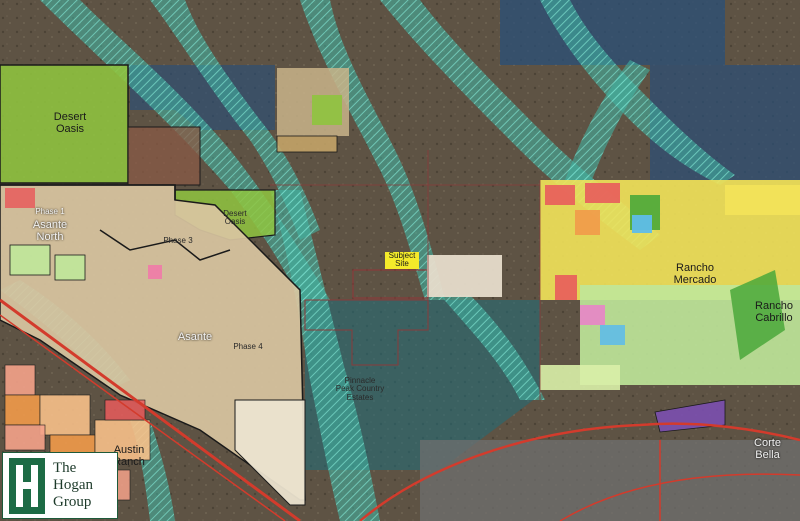 The image size is (800, 521). What do you see at coordinates (767, 449) in the screenshot?
I see `label-corte-bella: Corte Bella` at bounding box center [767, 449].